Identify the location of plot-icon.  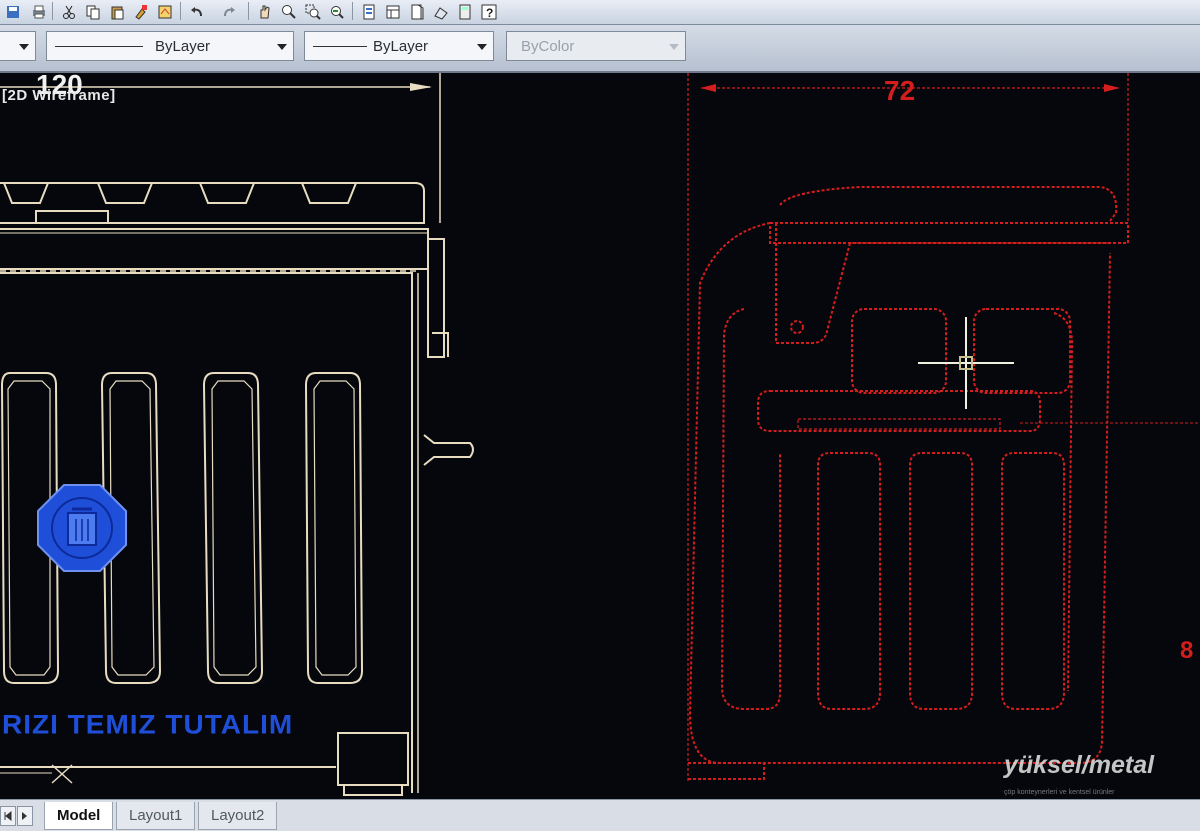
(39, 12).